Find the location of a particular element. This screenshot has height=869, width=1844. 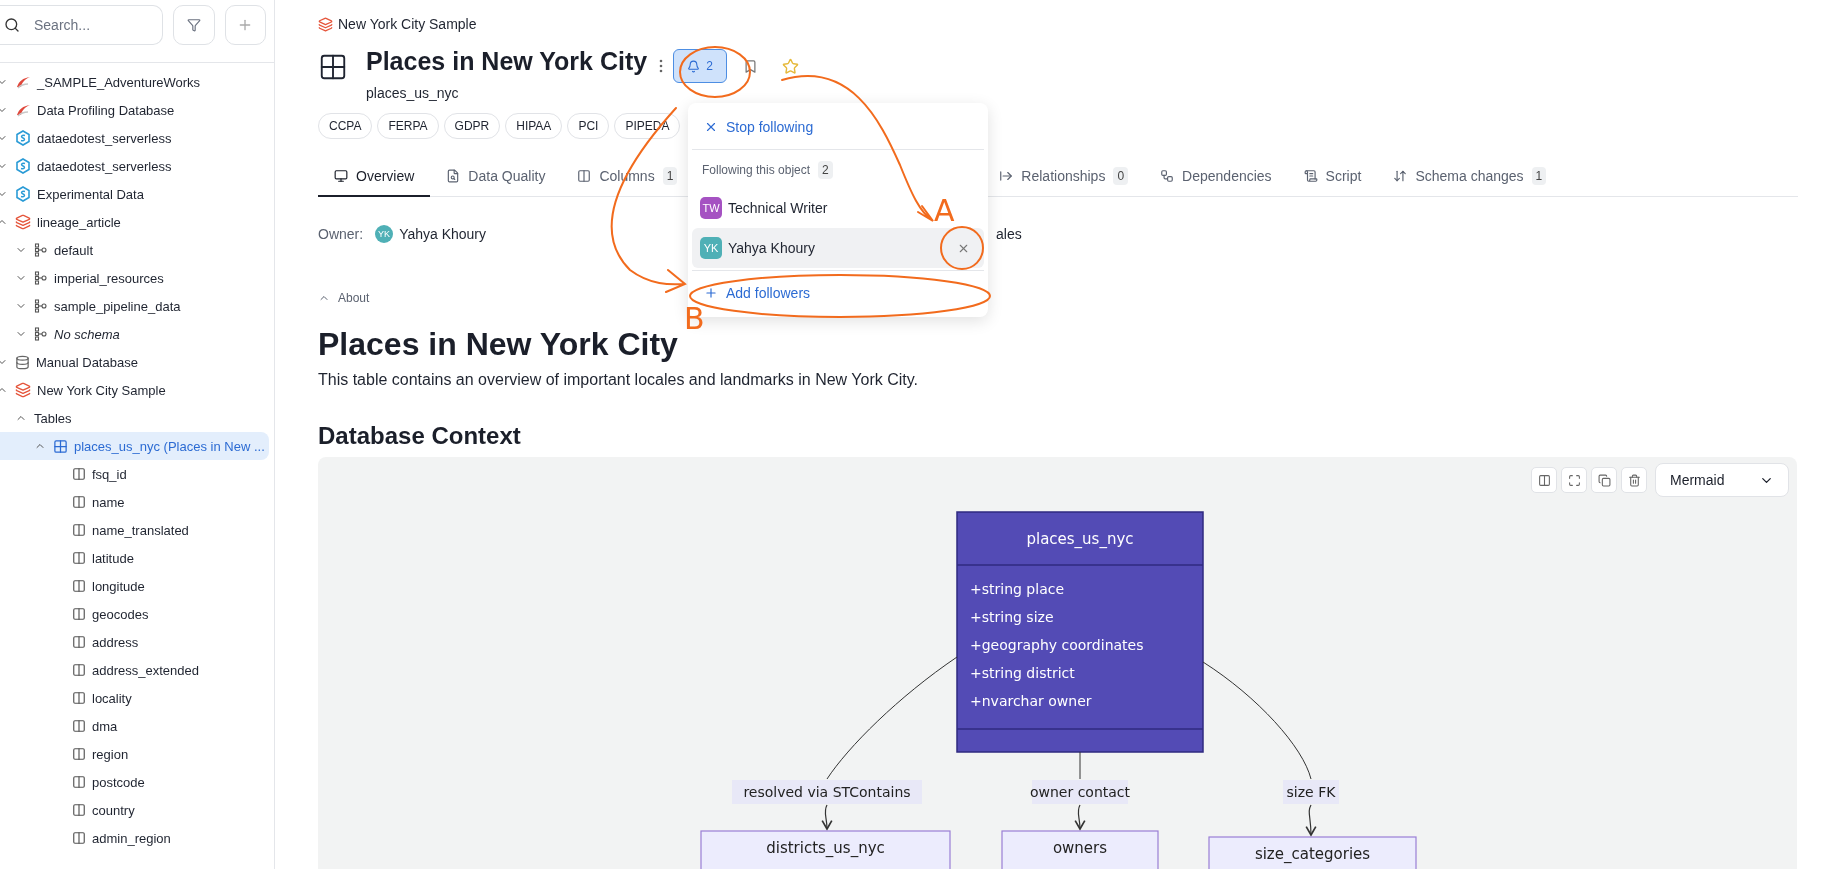

follower-item: YK Yahya Khoury is located at coordinates (838, 248).